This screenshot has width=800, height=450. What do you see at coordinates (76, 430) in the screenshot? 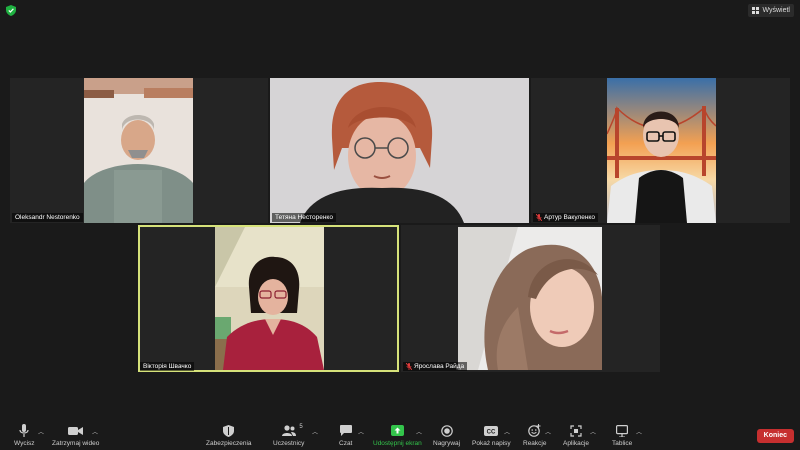
I see `video-camera-icon` at bounding box center [76, 430].